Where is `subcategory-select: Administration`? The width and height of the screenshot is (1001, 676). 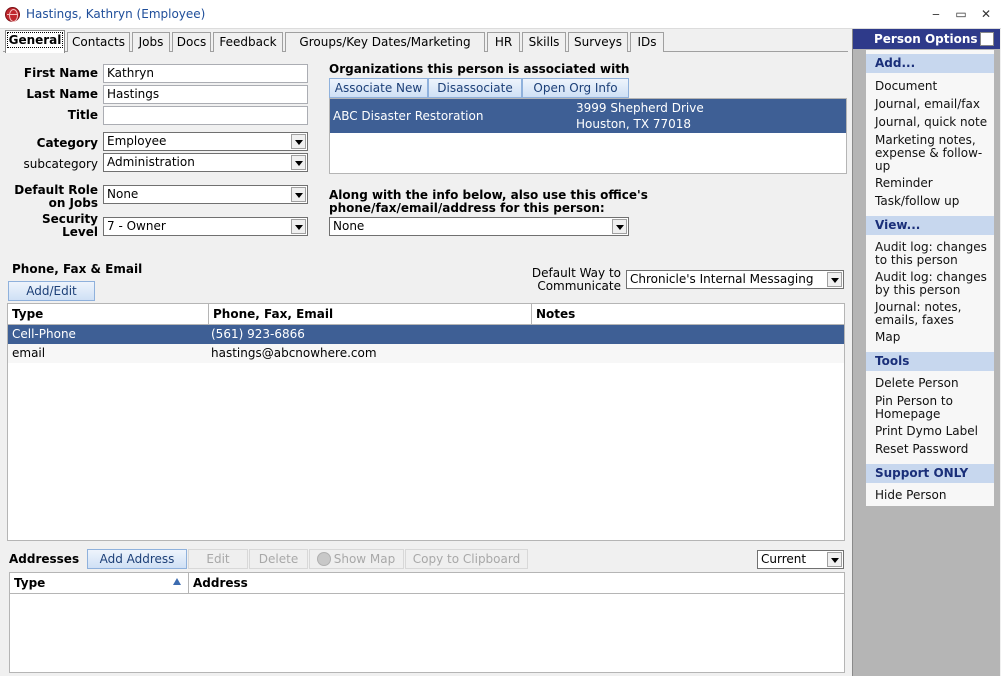
subcategory-select: Administration is located at coordinates (205, 162).